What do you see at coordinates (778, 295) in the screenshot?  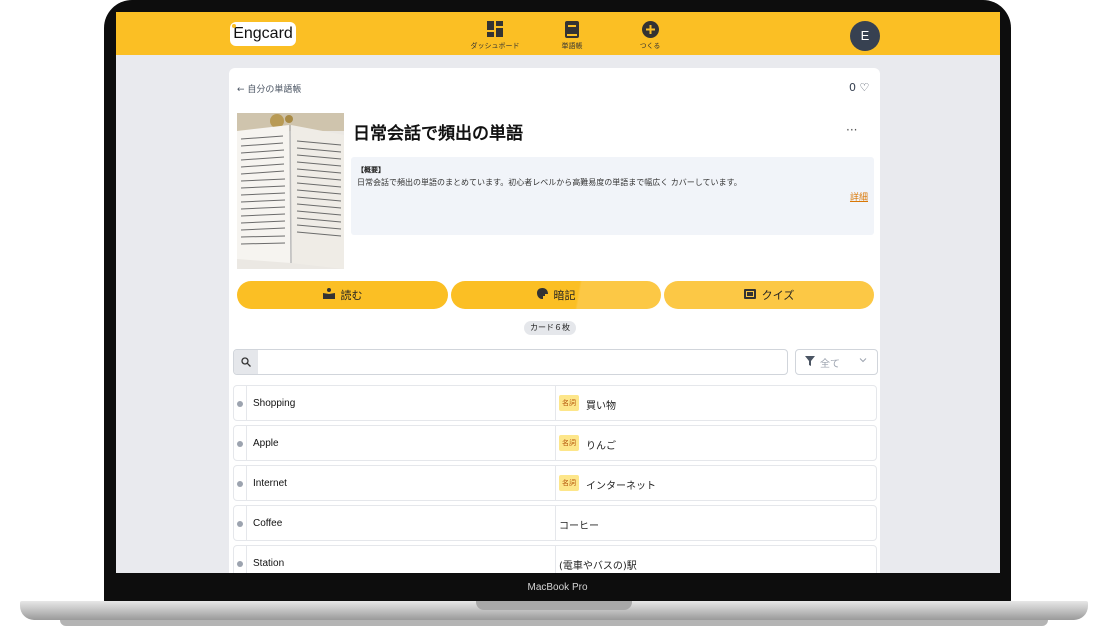 I see `quiz-button-label: クイズ` at bounding box center [778, 295].